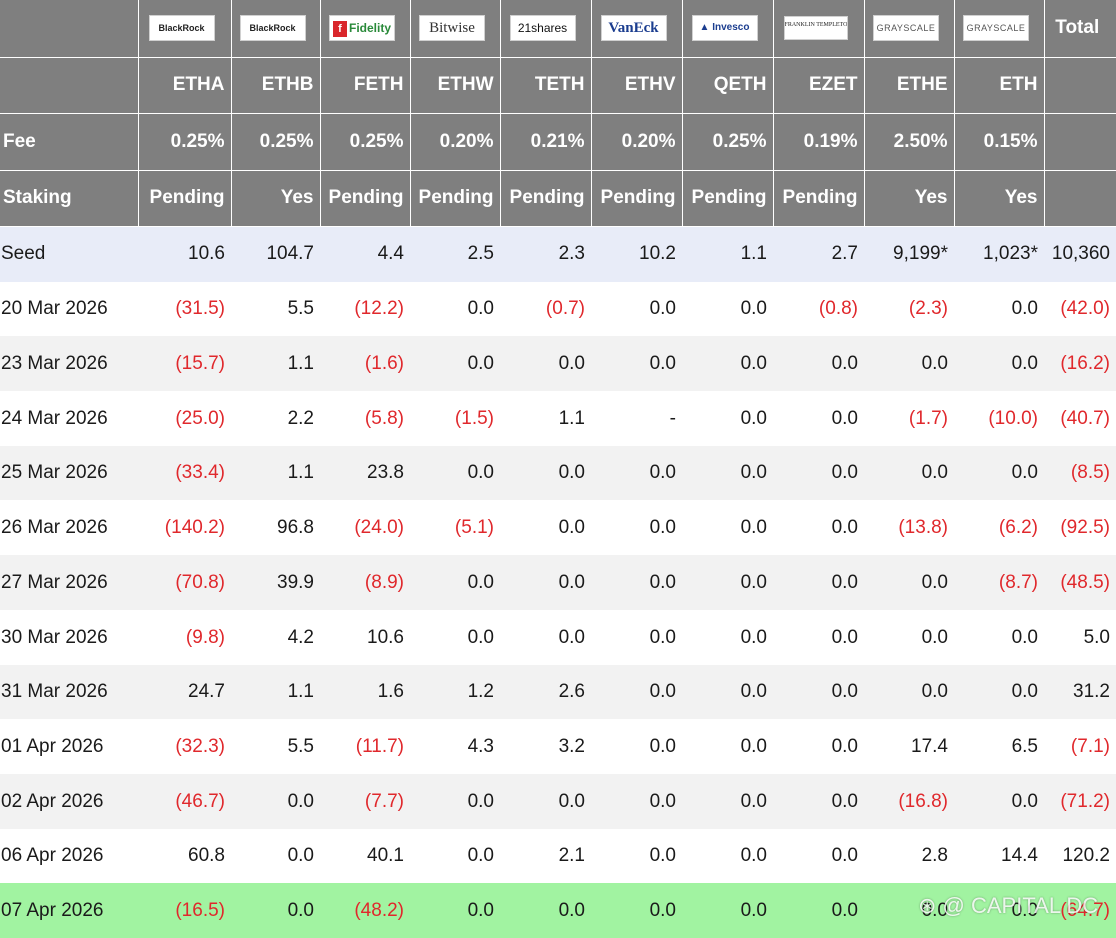 This screenshot has height=938, width=1116. I want to click on flow-cell: 1.6, so click(365, 692).